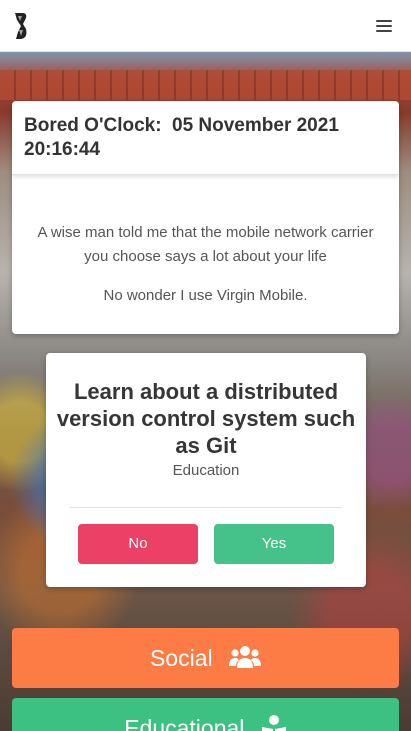 The image size is (411, 731). Describe the element at coordinates (21, 26) in the screenshot. I see `bored-logo-icon` at that location.